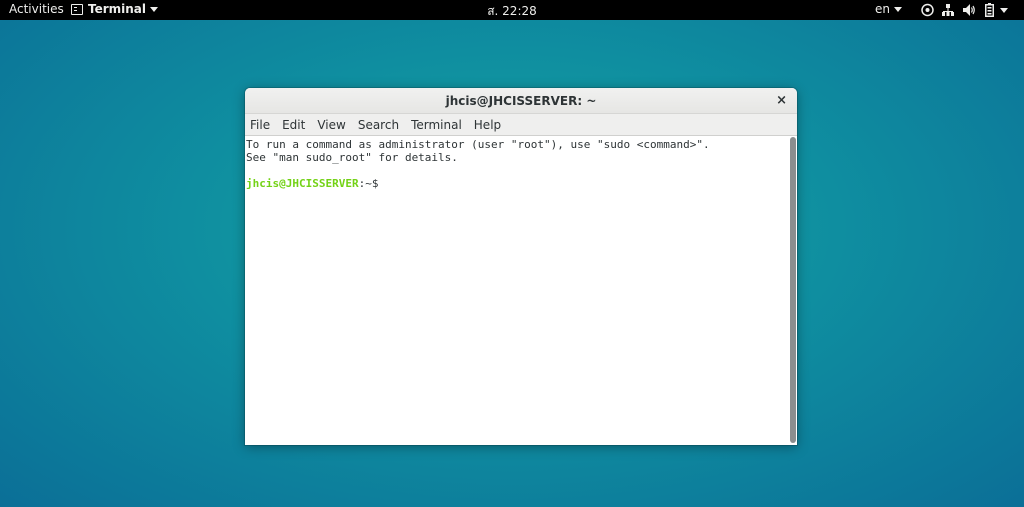 The height and width of the screenshot is (507, 1024). I want to click on menu-help: Help, so click(487, 125).